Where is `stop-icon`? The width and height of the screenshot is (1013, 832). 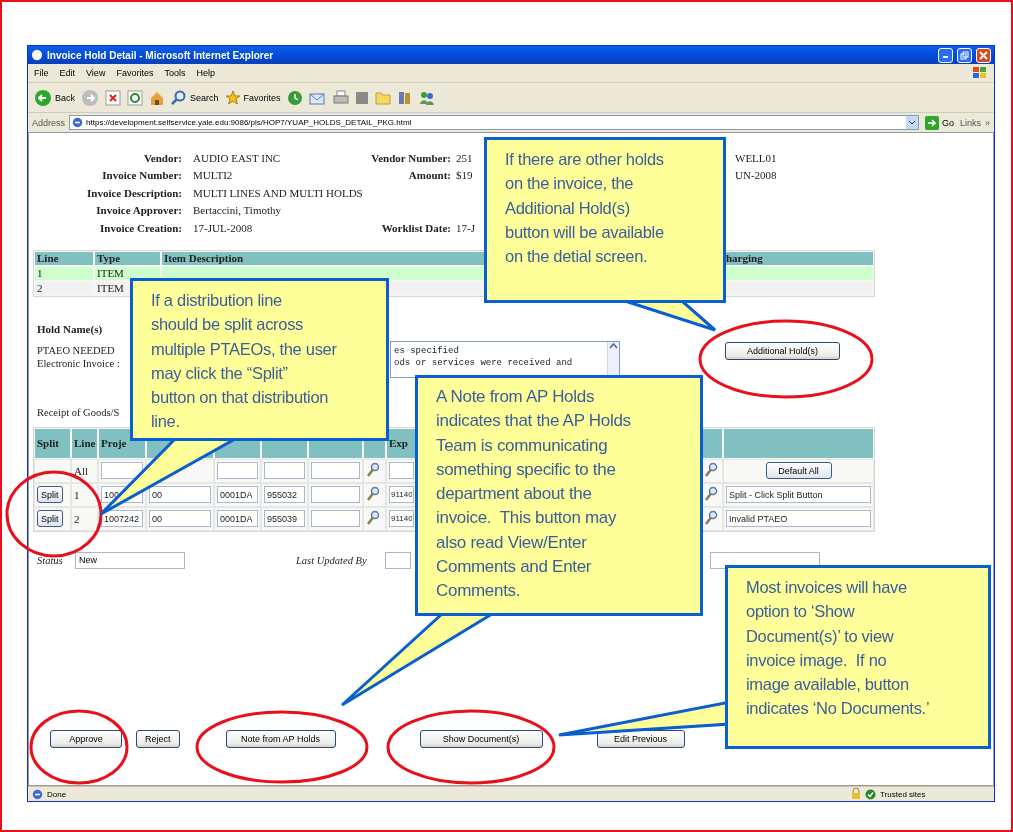
stop-icon is located at coordinates (113, 97).